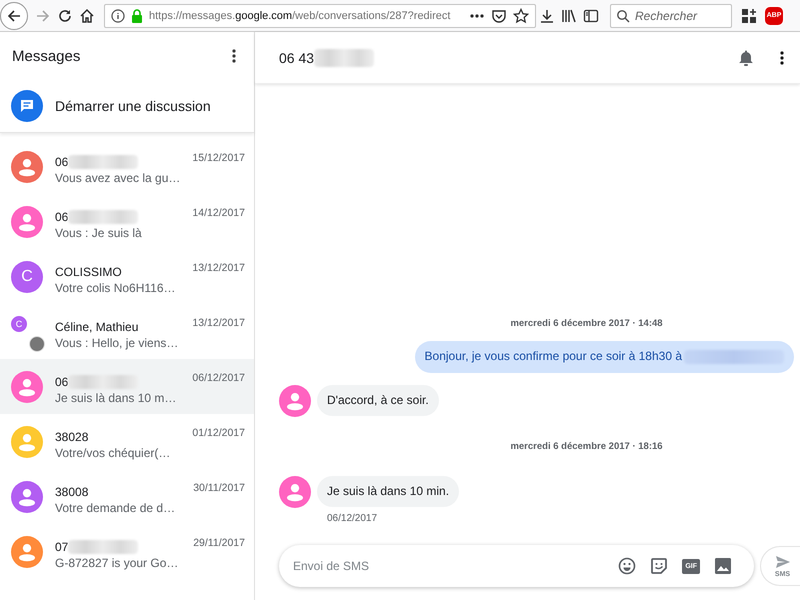 This screenshot has height=600, width=800. What do you see at coordinates (71, 437) in the screenshot?
I see `contact-name: 38028` at bounding box center [71, 437].